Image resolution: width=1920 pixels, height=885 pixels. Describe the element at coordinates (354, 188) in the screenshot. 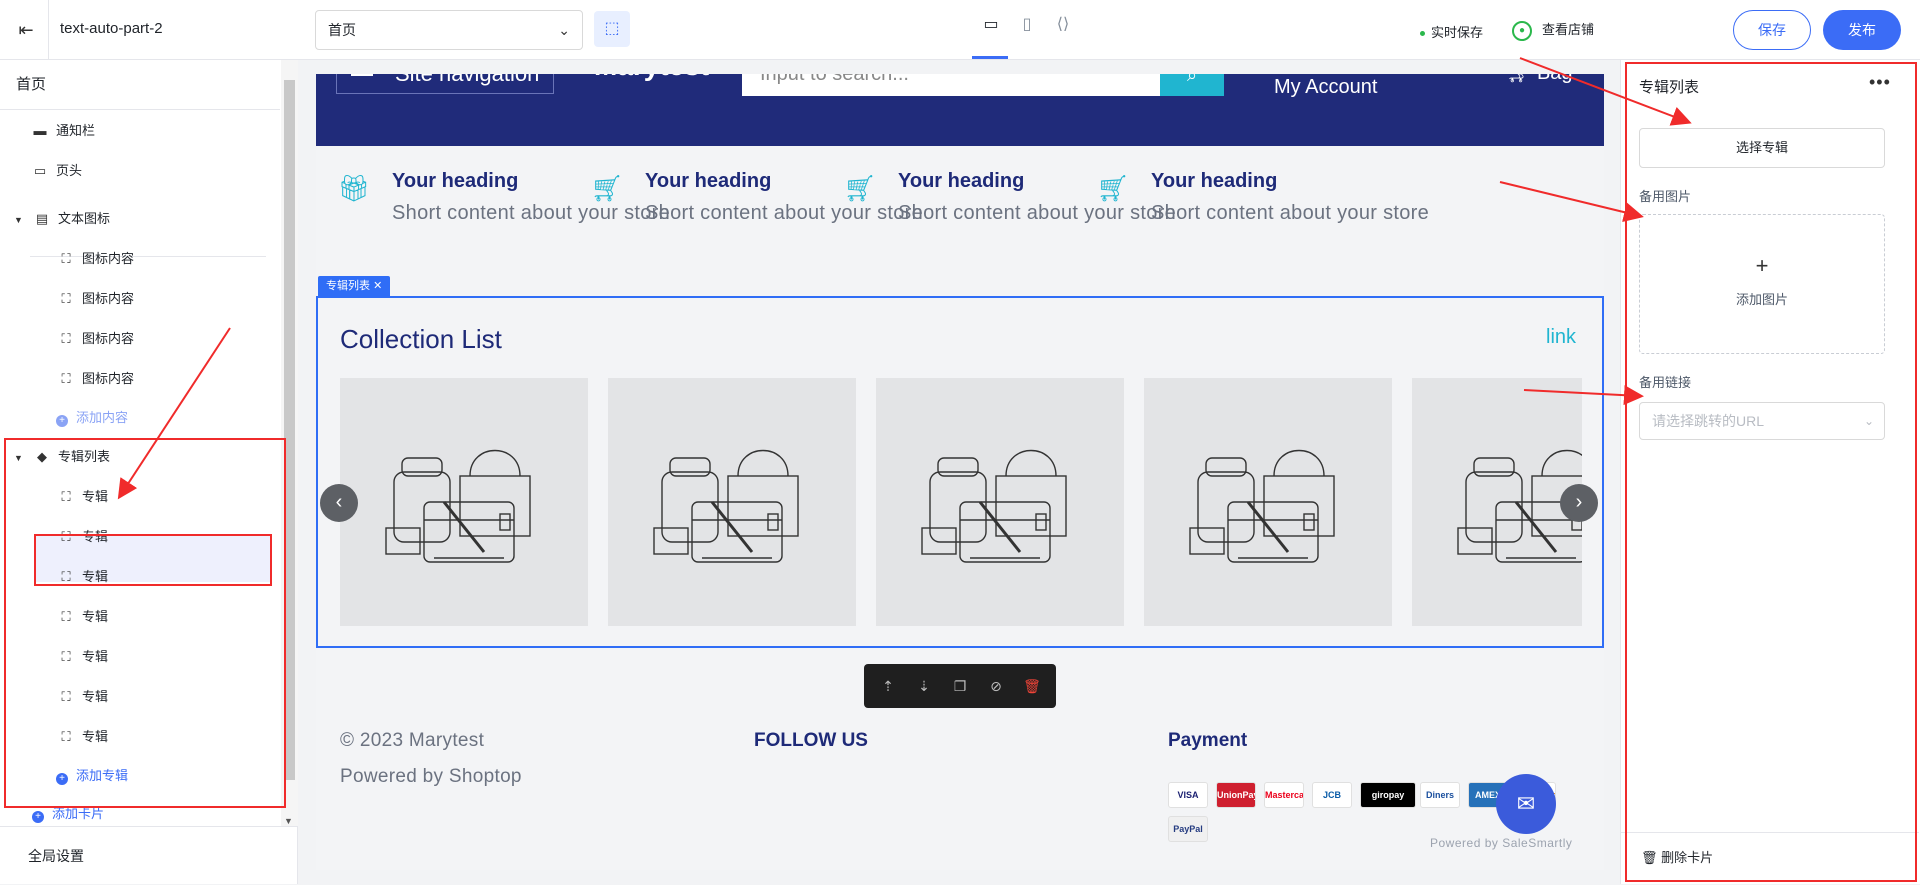

I see `gift-icon: 🎁︎` at that location.